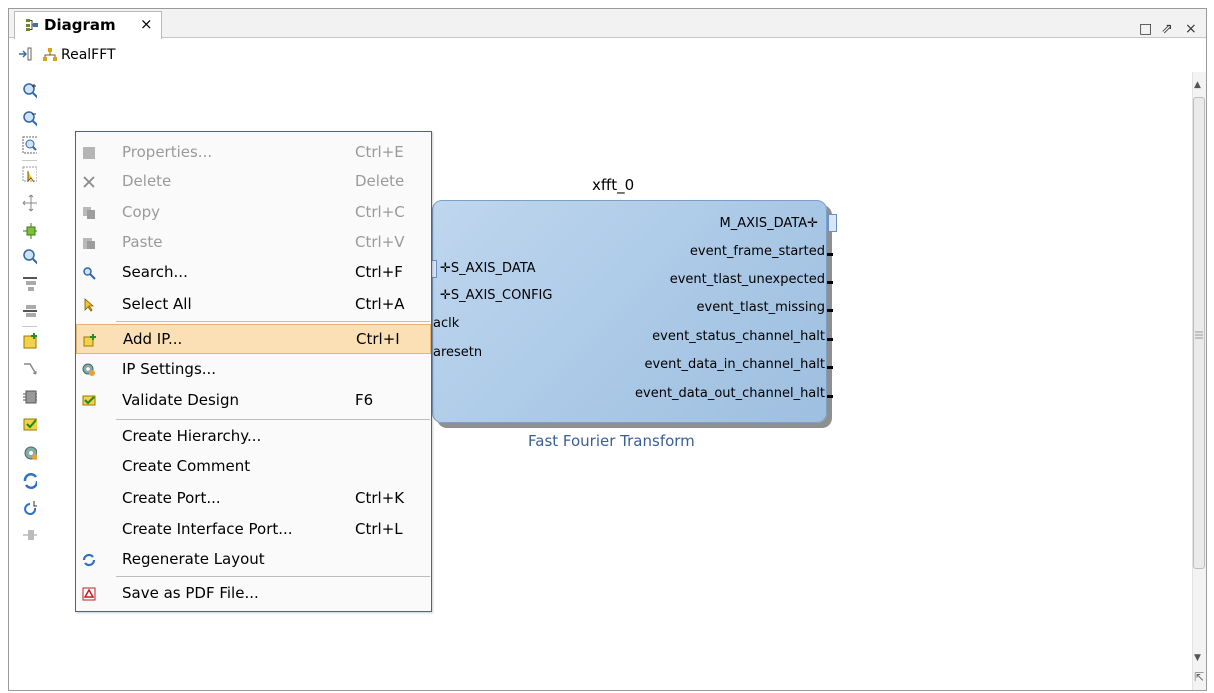 Image resolution: width=1214 pixels, height=693 pixels. Describe the element at coordinates (607, 23) in the screenshot. I see `tab-strip: □ ⇗ ×` at that location.